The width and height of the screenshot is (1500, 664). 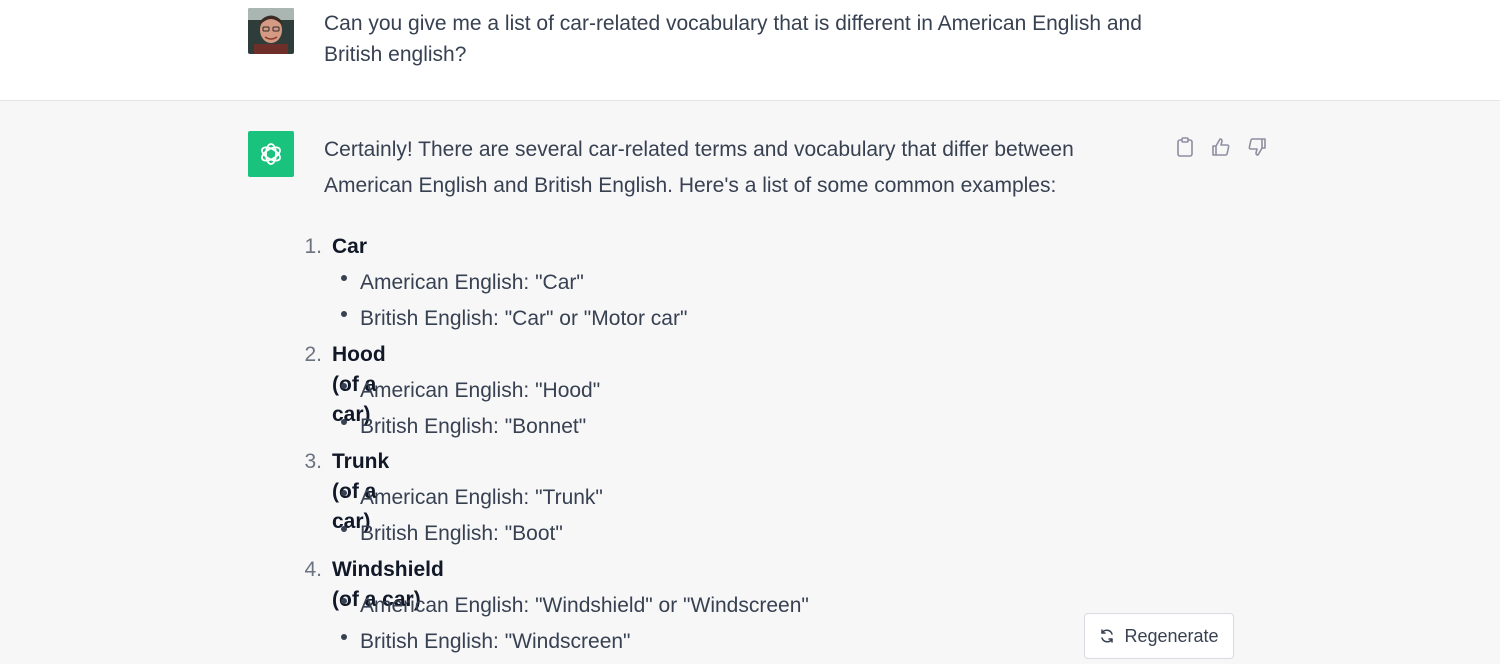 I want to click on message-actions, so click(x=1221, y=147).